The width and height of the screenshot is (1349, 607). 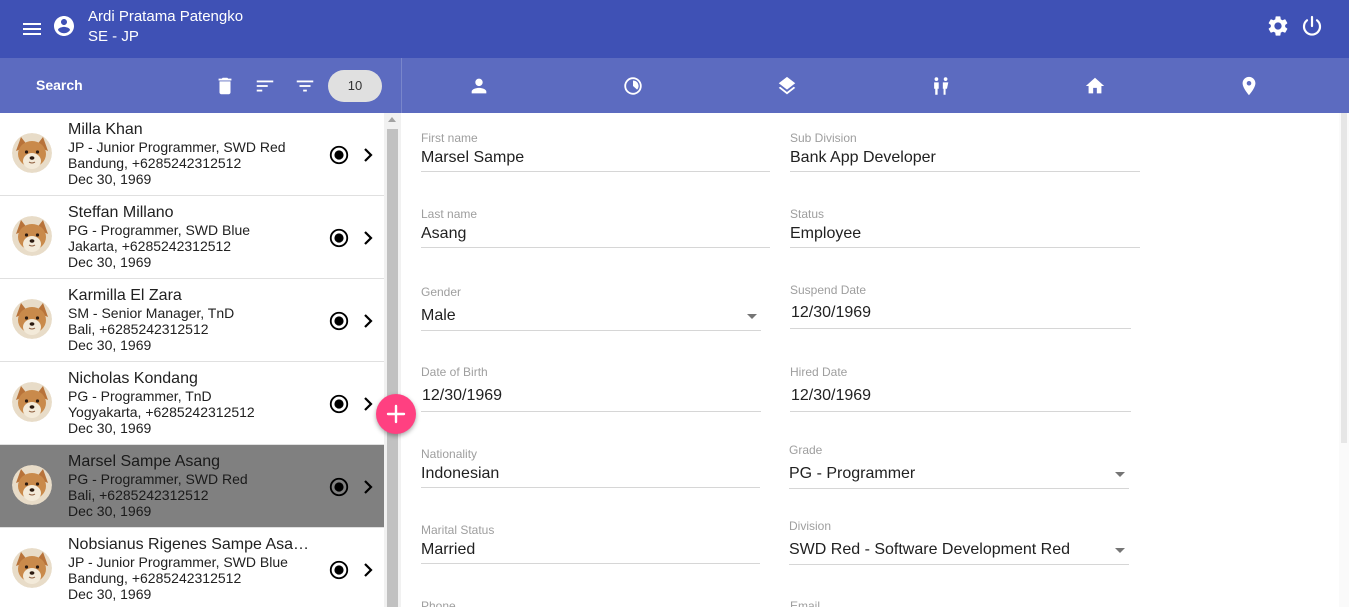 What do you see at coordinates (959, 466) in the screenshot?
I see `grade-select: Grade PG - Programmer` at bounding box center [959, 466].